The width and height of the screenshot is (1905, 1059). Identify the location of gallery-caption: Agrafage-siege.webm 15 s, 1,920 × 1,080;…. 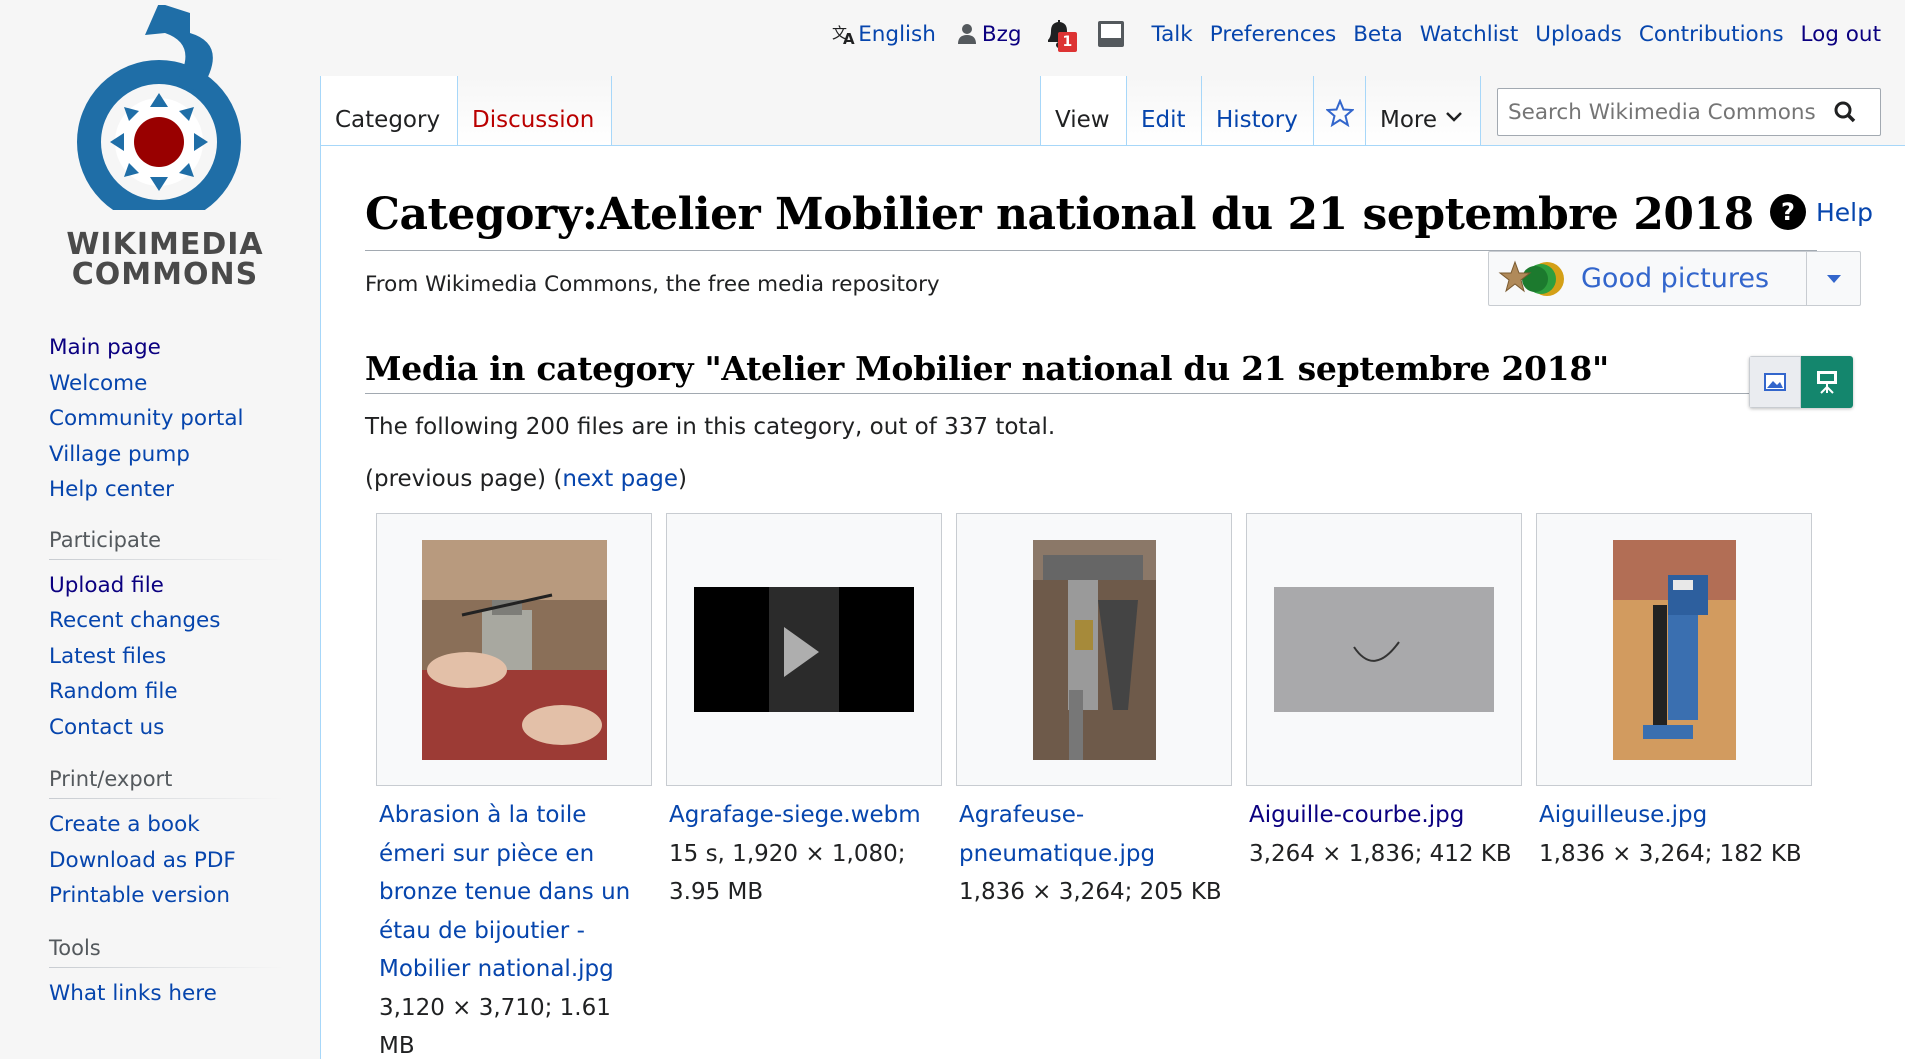
(804, 849).